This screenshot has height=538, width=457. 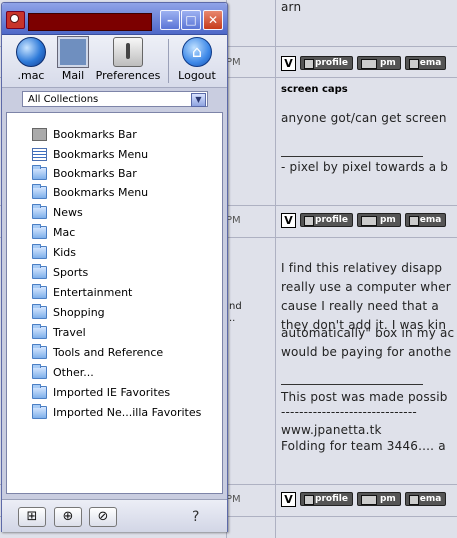 I want to click on maximize-button: □, so click(x=191, y=20).